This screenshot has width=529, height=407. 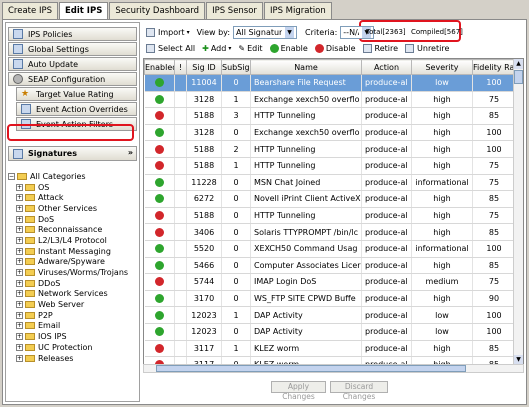 What do you see at coordinates (236, 67) in the screenshot?
I see `column-header-subsig-id: SubSig ID` at bounding box center [236, 67].